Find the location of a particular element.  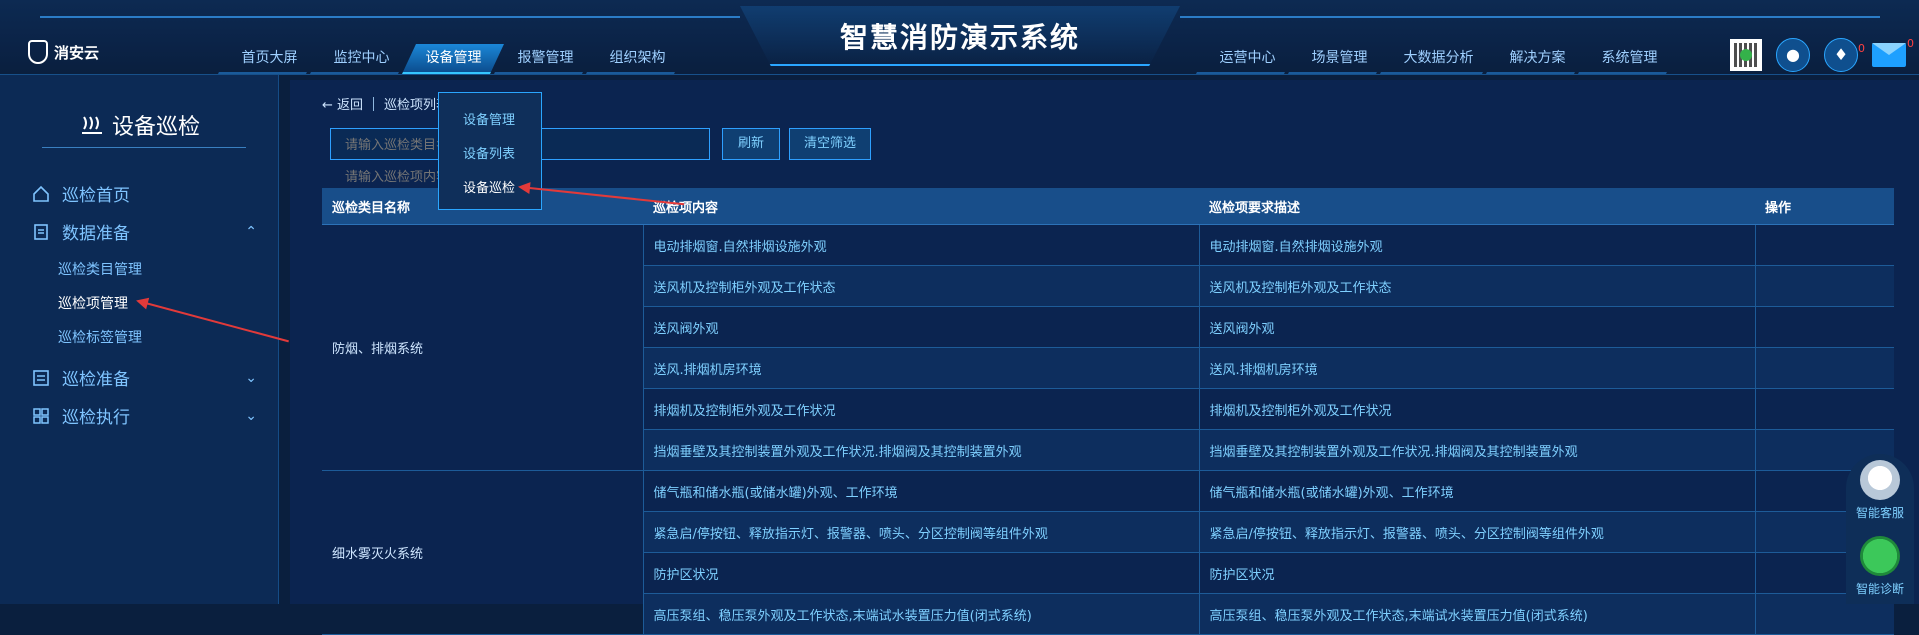

item-content-cell: 高压泵组、稳压泵外观及工作状态,末端试水装置压力值(闭式系统) is located at coordinates (920, 614).